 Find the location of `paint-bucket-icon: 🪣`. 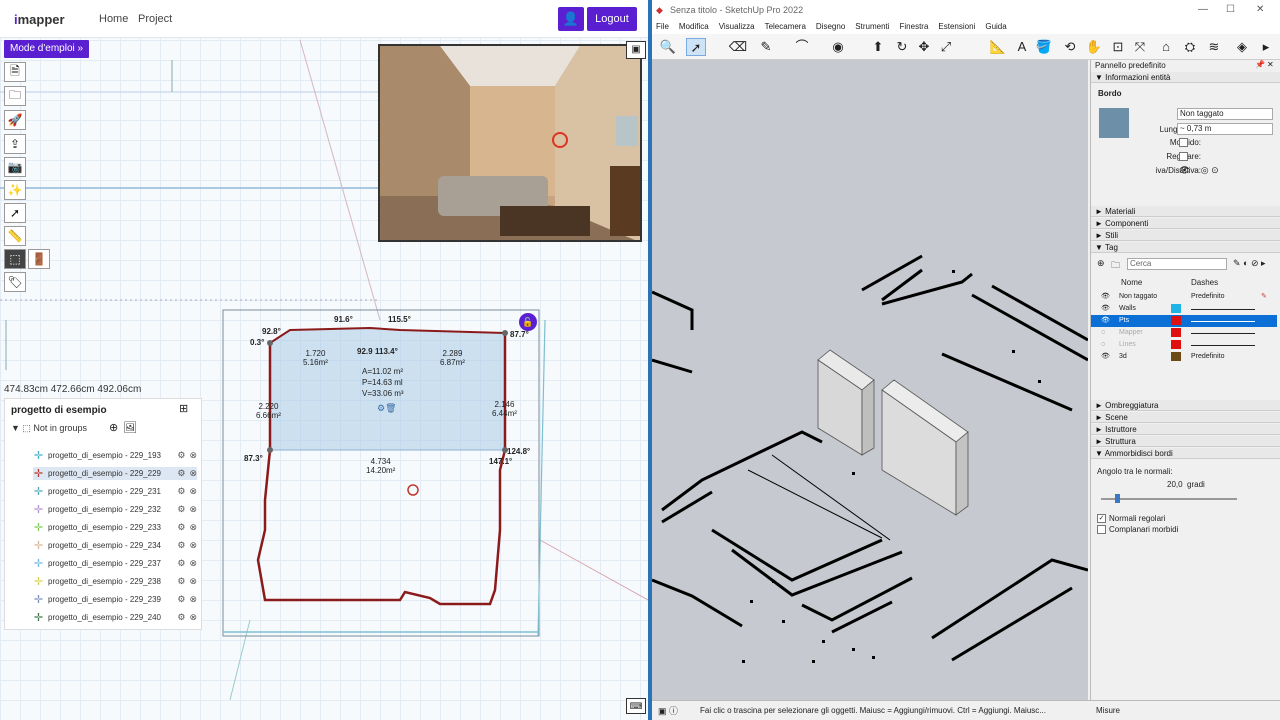

paint-bucket-icon: 🪣 is located at coordinates (1044, 47).